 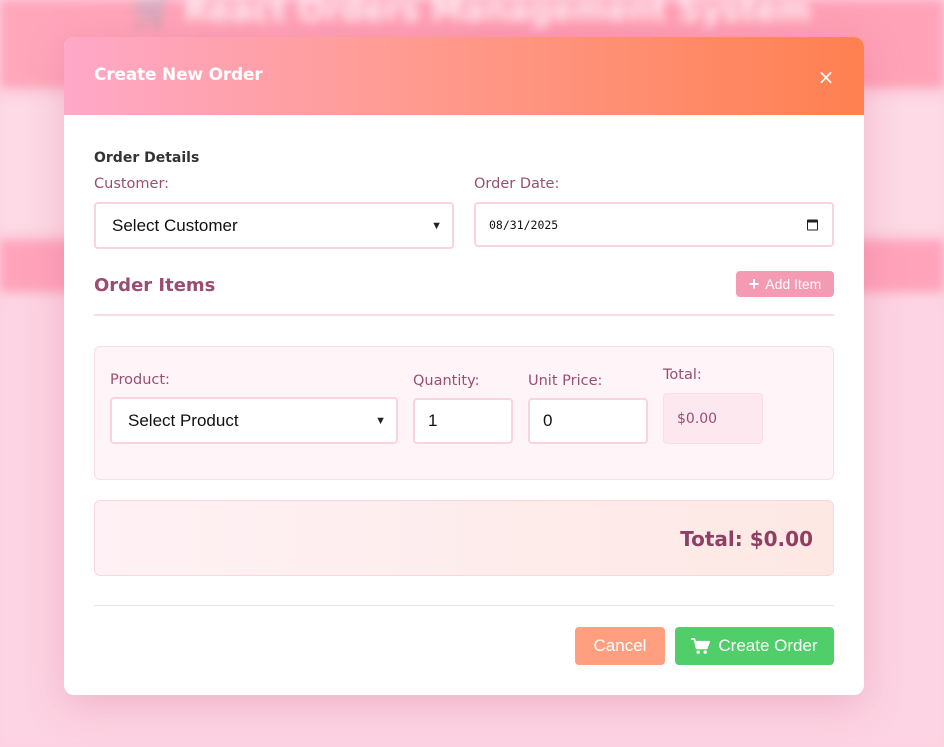 I want to click on order-details-title: Order Details, so click(x=147, y=158).